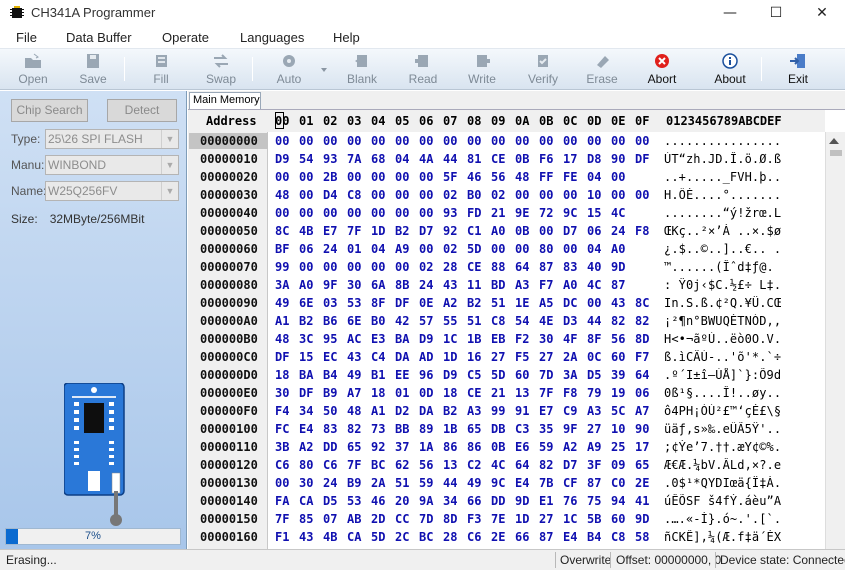 Image resolution: width=845 pixels, height=570 pixels. Describe the element at coordinates (402, 321) in the screenshot. I see `hex-byte: 42` at that location.